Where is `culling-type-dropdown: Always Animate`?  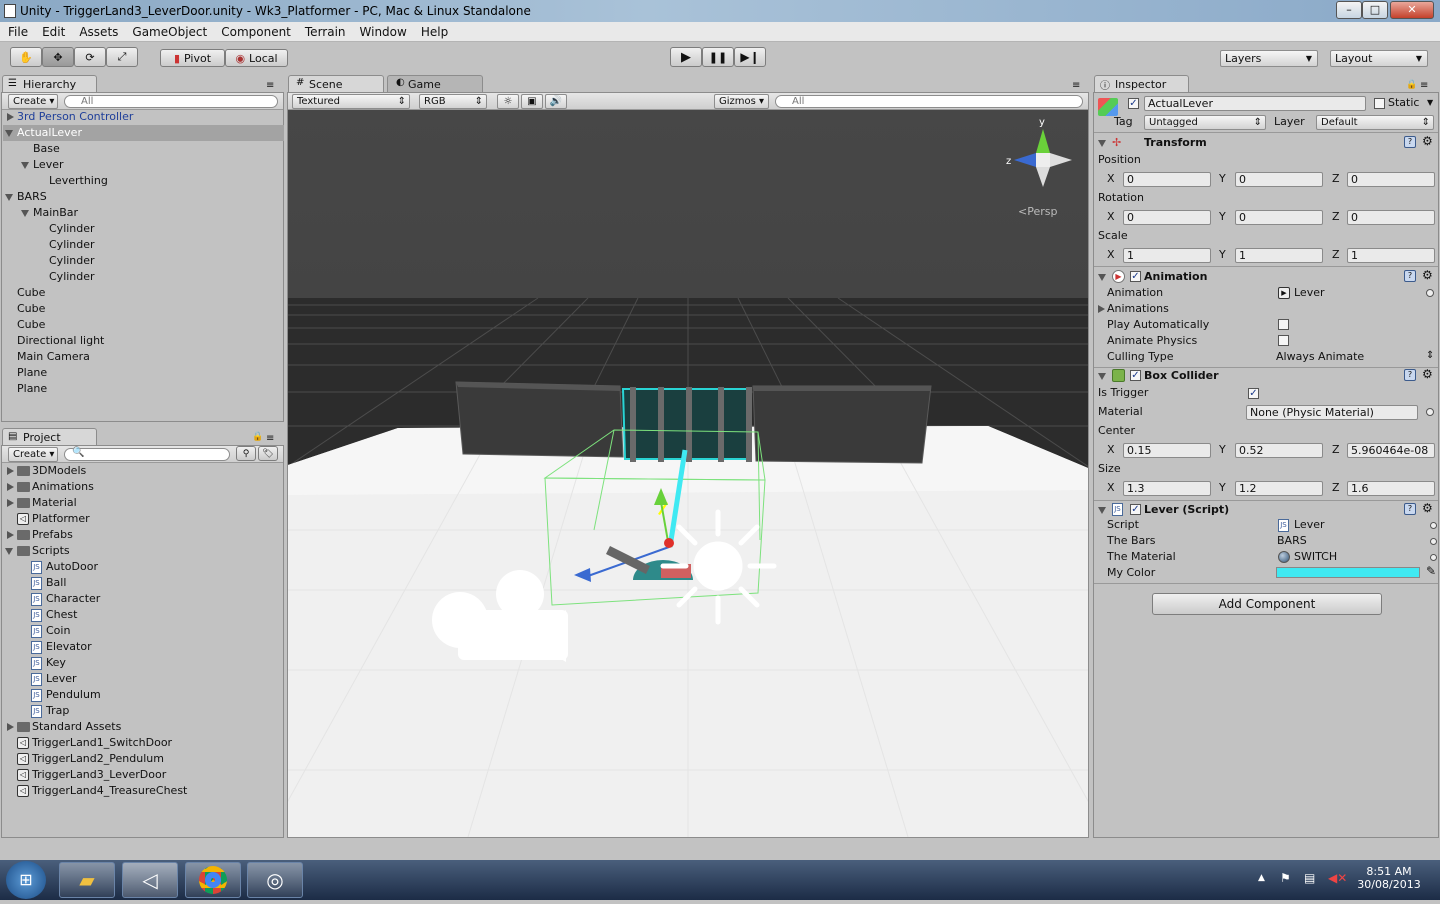
culling-type-dropdown: Always Animate is located at coordinates (1320, 357).